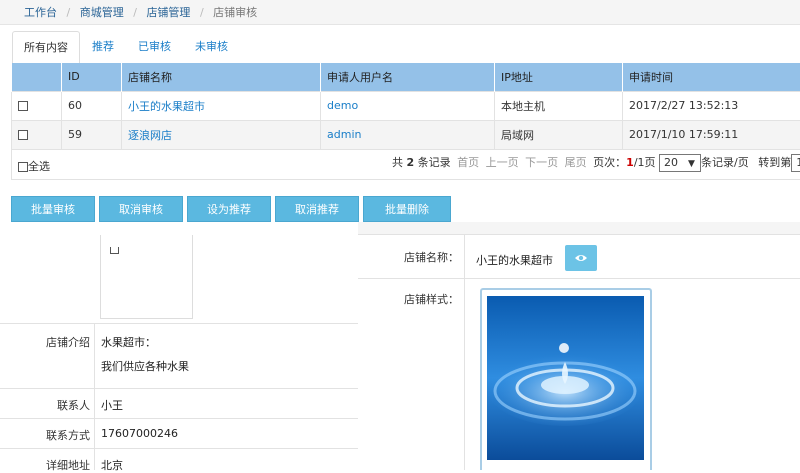 The height and width of the screenshot is (473, 800). I want to click on contact-label: 联系人, so click(73, 405).